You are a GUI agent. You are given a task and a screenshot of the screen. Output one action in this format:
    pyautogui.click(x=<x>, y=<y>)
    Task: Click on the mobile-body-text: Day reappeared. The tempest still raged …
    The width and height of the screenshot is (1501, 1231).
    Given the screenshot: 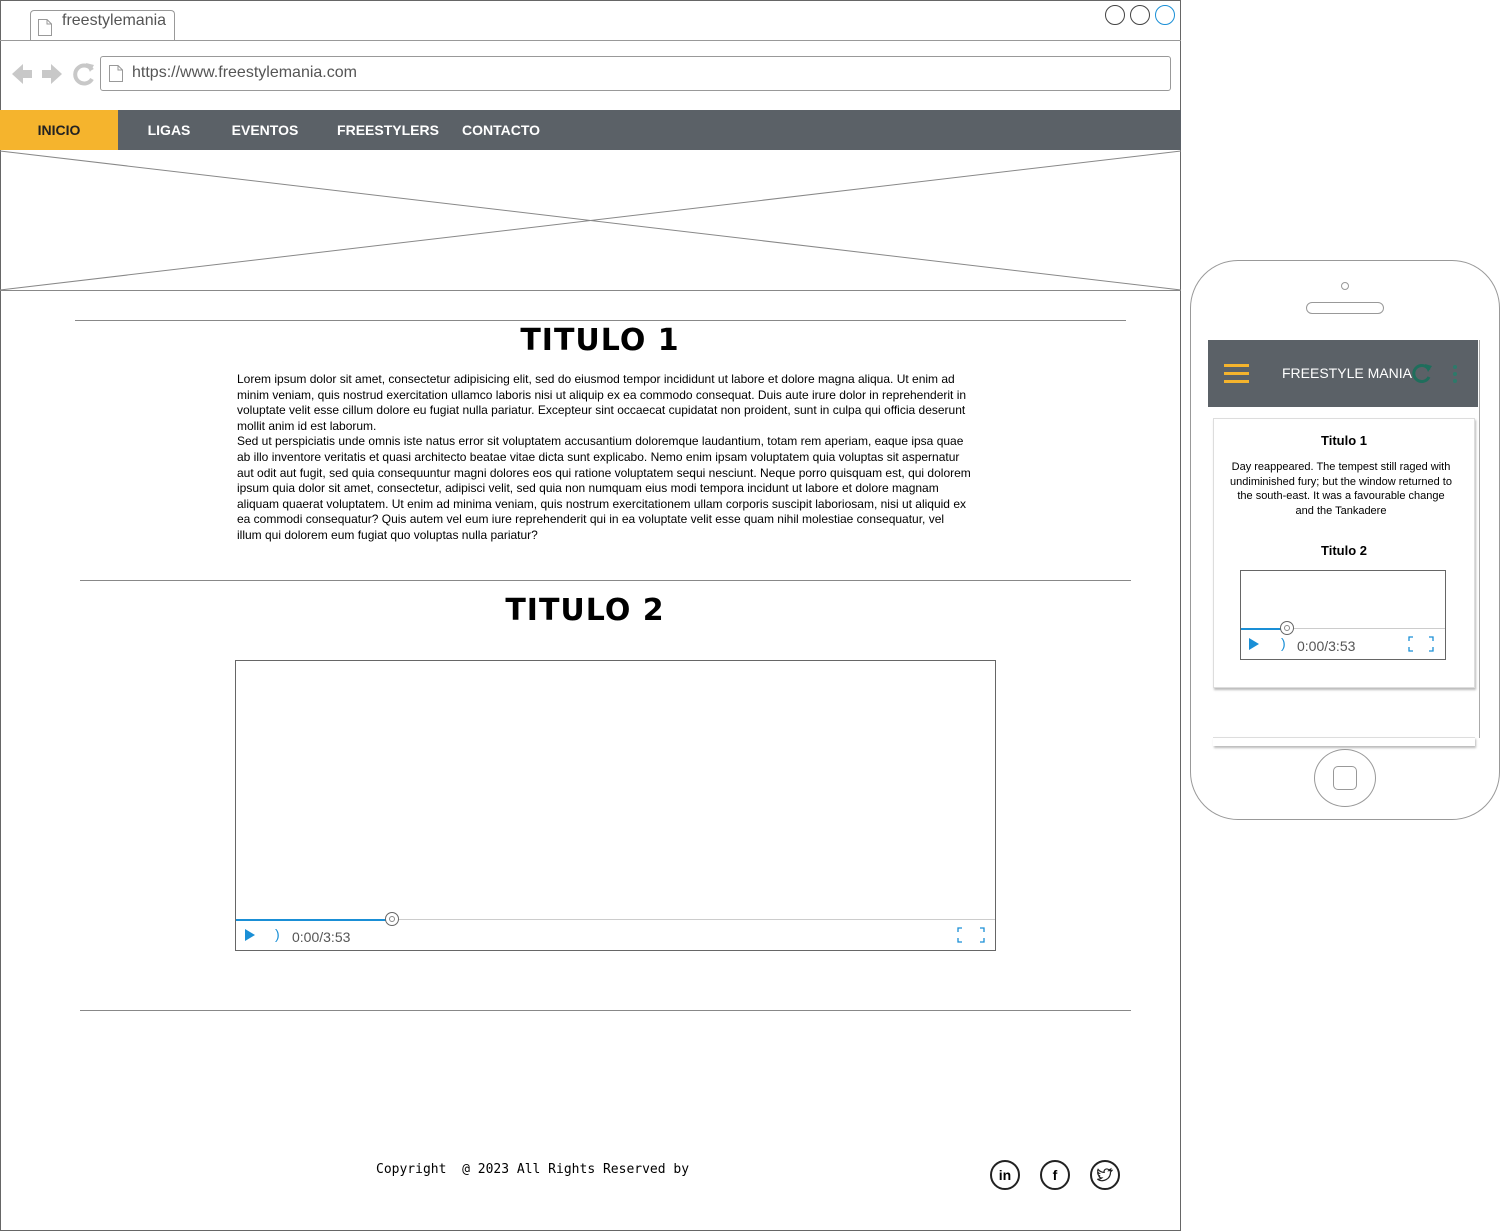 What is the action you would take?
    pyautogui.click(x=1341, y=489)
    